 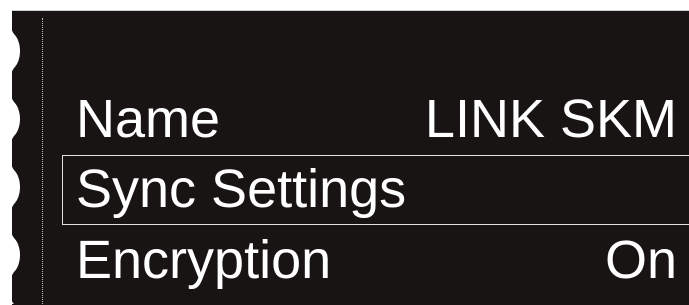 I want to click on margin-divider, so click(x=42, y=161).